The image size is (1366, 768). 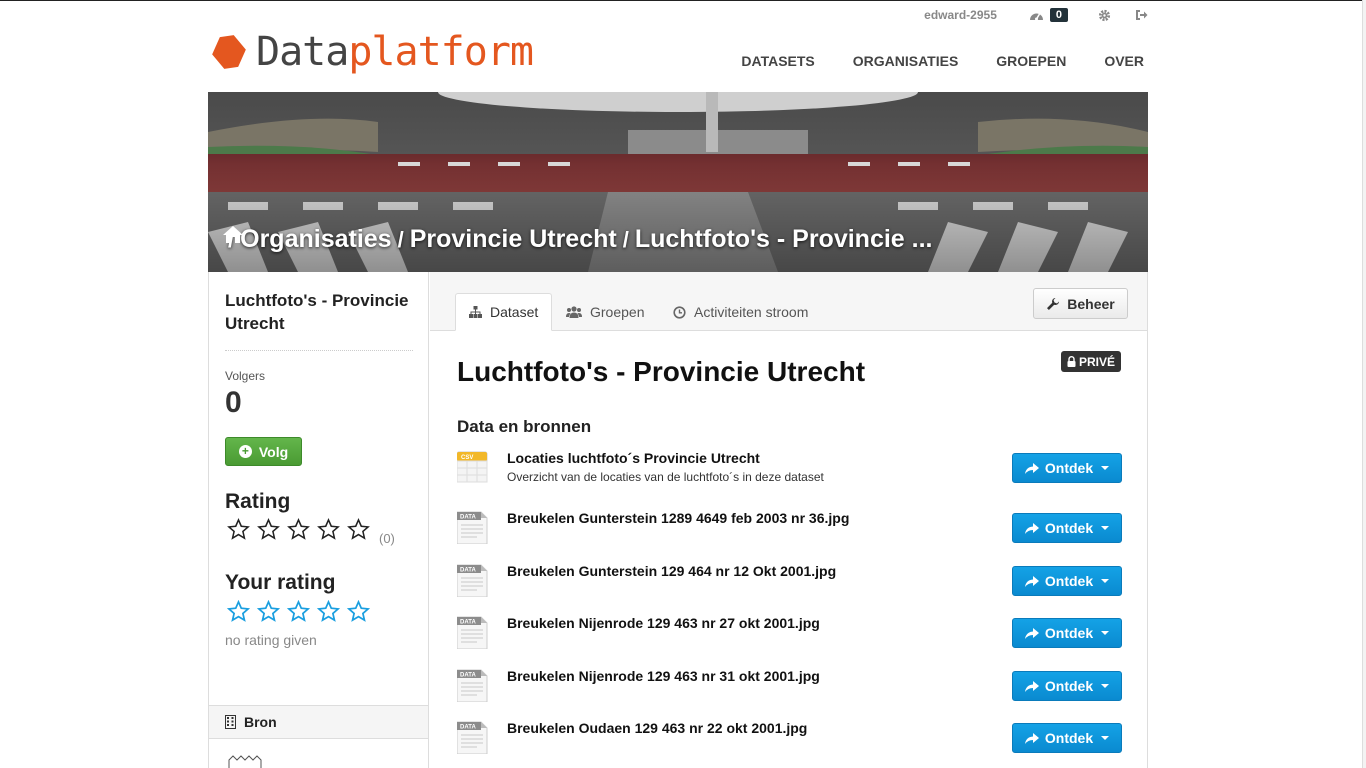 What do you see at coordinates (1053, 303) in the screenshot?
I see `wrench-icon` at bounding box center [1053, 303].